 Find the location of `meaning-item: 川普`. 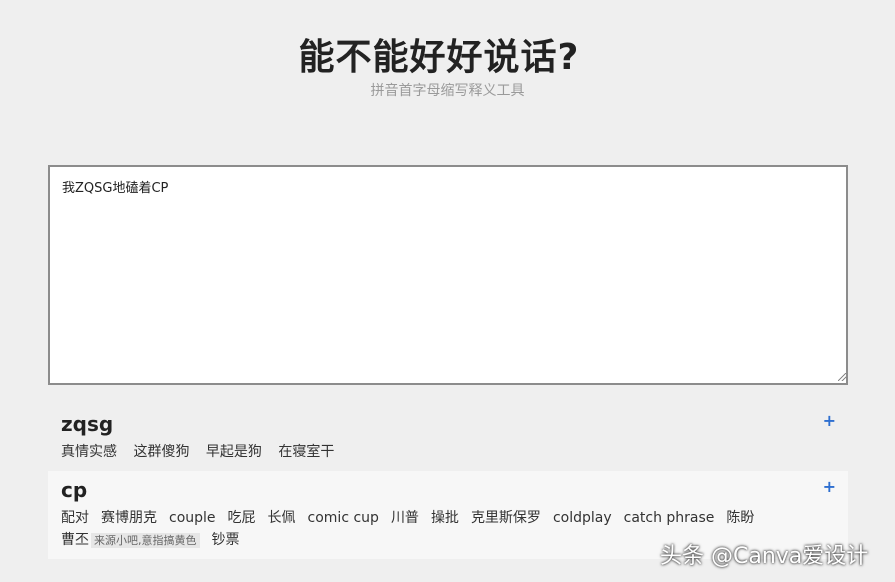

meaning-item: 川普 is located at coordinates (404, 518).